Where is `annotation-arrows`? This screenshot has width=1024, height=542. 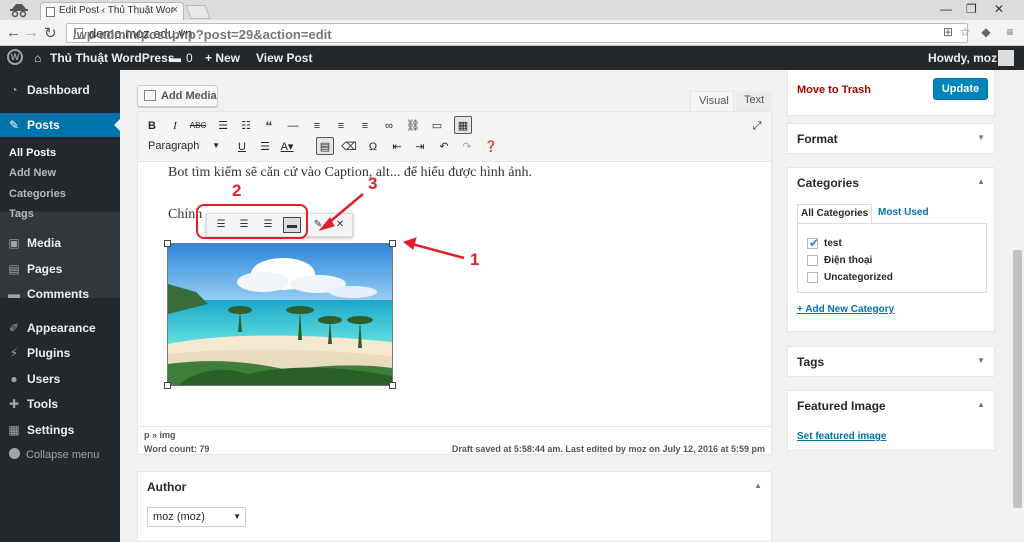
annotation-arrows is located at coordinates (391, 226).